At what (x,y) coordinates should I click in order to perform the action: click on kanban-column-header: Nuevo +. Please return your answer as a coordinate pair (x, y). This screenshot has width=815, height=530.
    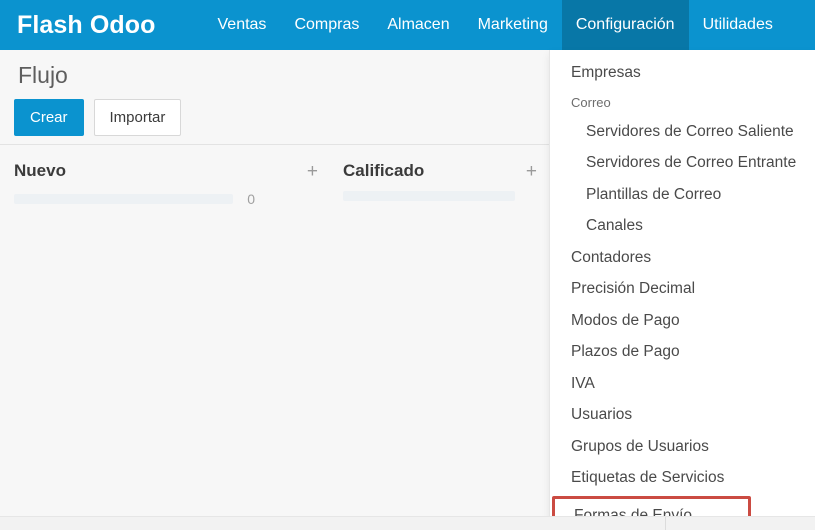
    Looking at the image, I should click on (166, 171).